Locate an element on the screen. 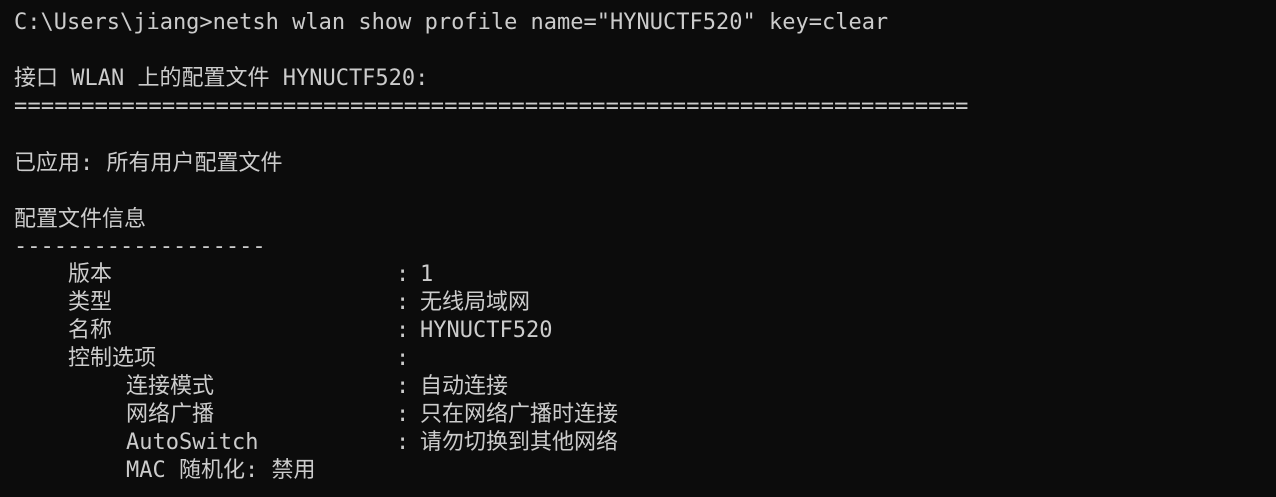 Image resolution: width=1276 pixels, height=497 pixels. subrow-value: 只在网络广播时连接 is located at coordinates (519, 414).